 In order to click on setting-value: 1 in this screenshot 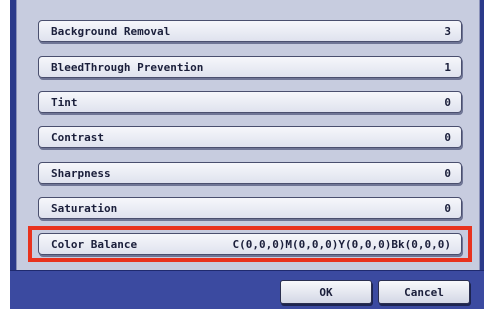, I will do `click(447, 67)`.